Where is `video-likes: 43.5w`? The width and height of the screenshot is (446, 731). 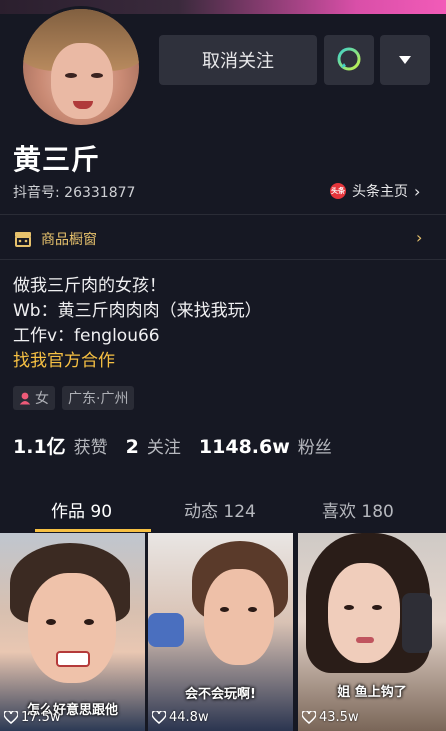 video-likes: 43.5w is located at coordinates (330, 717).